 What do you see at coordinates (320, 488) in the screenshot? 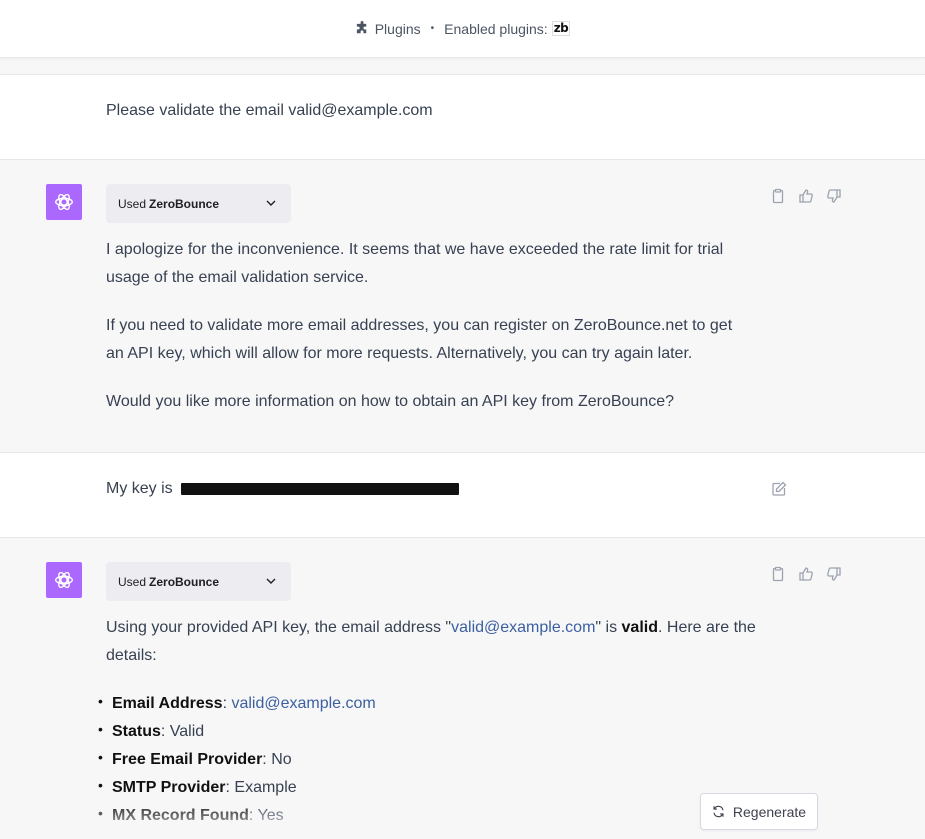
I see `redacted-api-key` at bounding box center [320, 488].